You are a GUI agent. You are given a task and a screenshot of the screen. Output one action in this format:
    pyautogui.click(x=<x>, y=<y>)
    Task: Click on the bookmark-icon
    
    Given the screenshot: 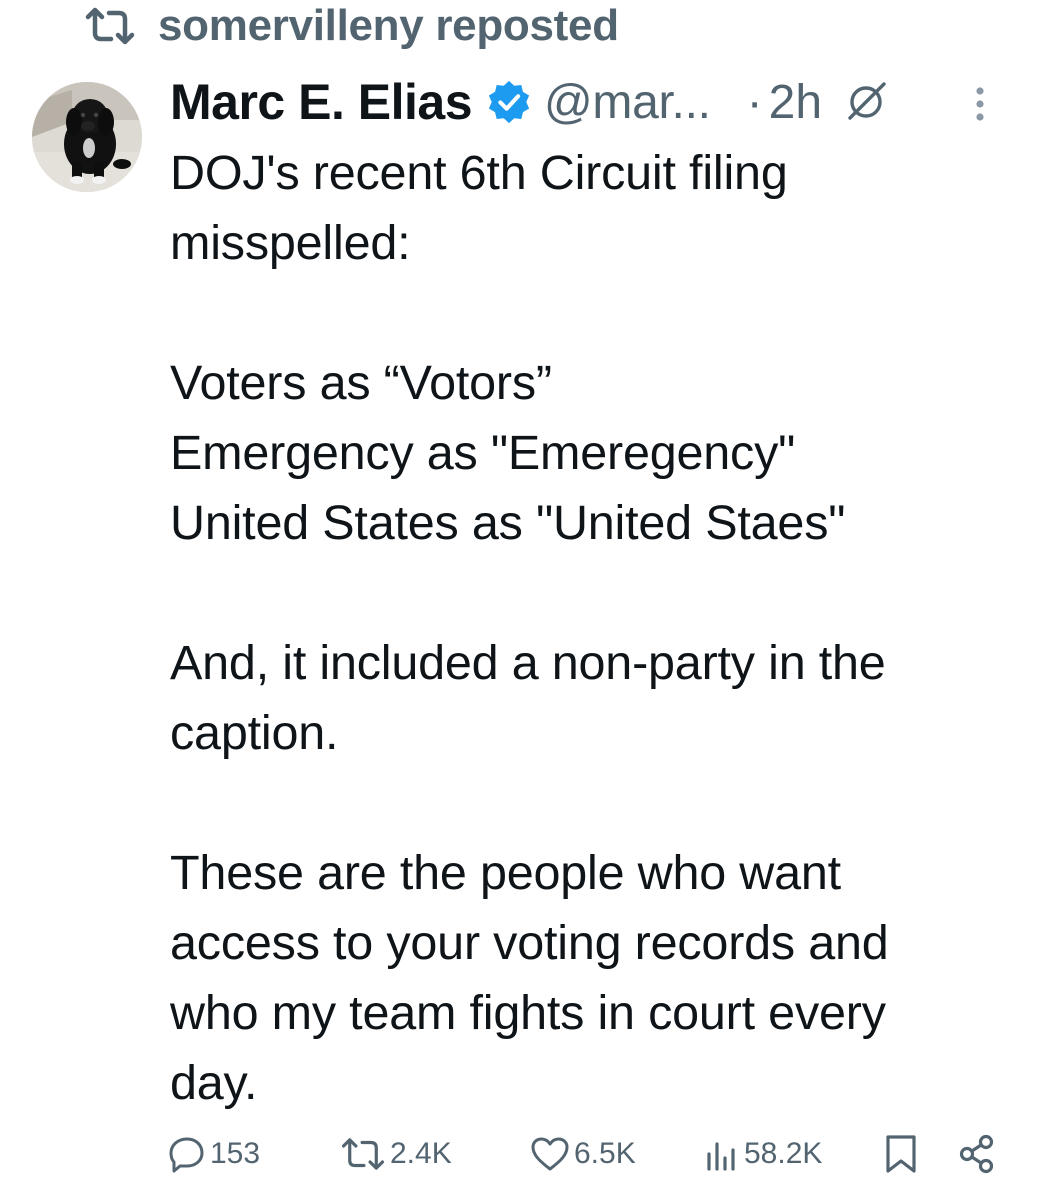 What is the action you would take?
    pyautogui.click(x=901, y=1154)
    